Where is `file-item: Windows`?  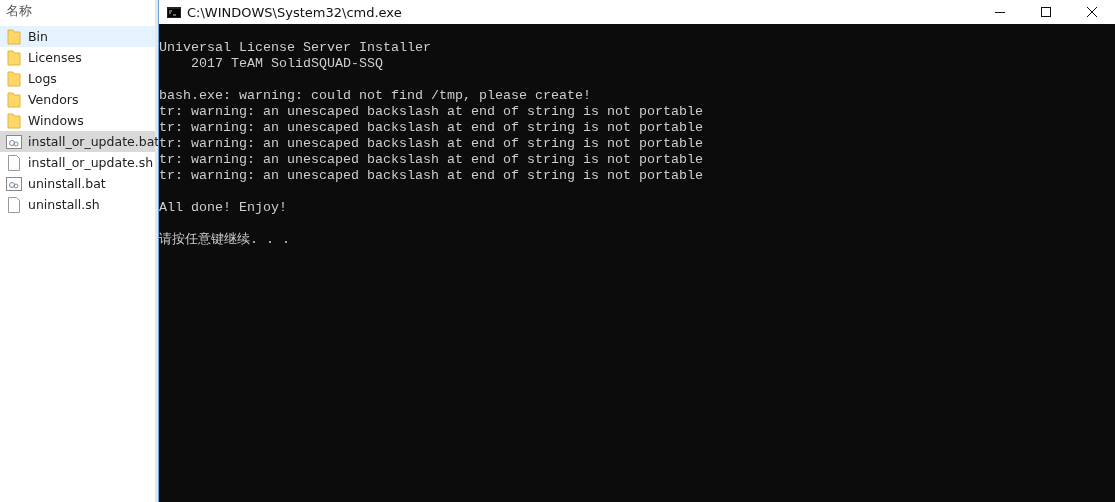
file-item: Windows is located at coordinates (77, 120).